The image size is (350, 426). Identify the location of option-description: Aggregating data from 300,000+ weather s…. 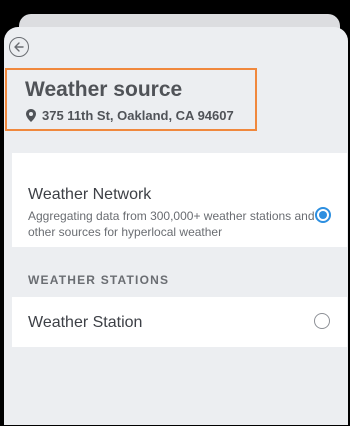
(171, 224).